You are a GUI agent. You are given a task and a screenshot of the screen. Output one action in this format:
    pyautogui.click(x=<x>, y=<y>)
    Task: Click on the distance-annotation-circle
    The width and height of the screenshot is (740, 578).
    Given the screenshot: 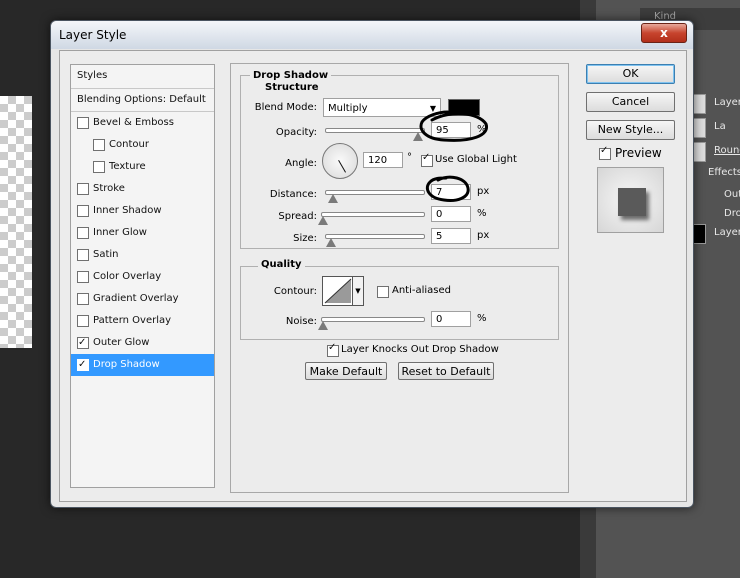 What is the action you would take?
    pyautogui.click(x=447, y=188)
    